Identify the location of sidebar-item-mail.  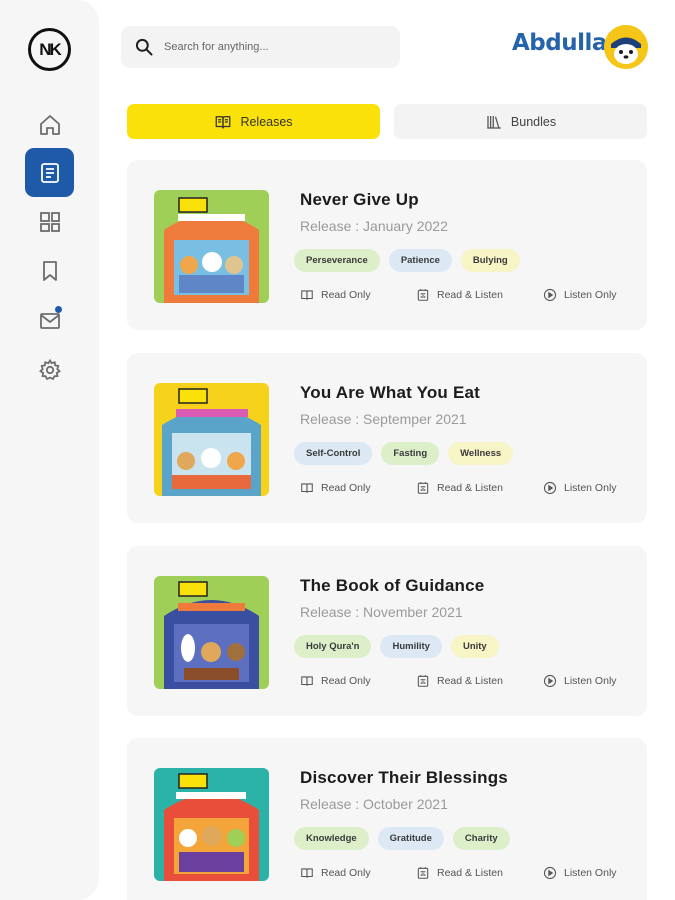
(49, 320).